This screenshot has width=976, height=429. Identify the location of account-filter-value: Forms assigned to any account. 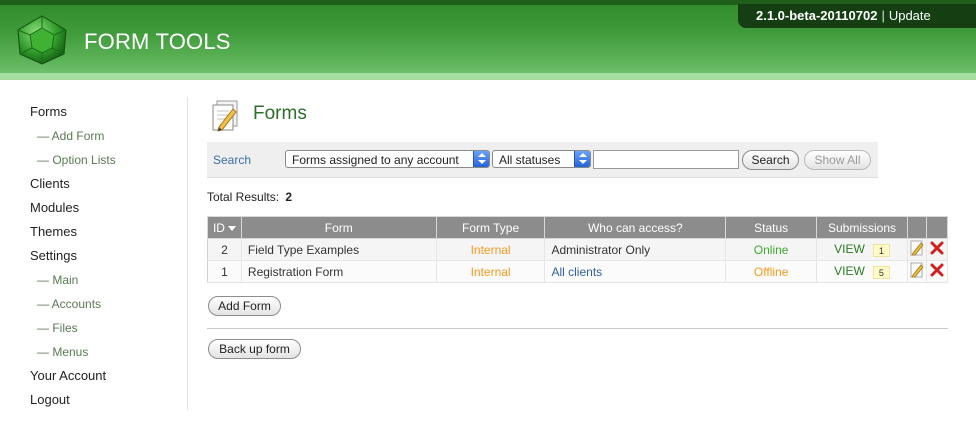
(375, 160).